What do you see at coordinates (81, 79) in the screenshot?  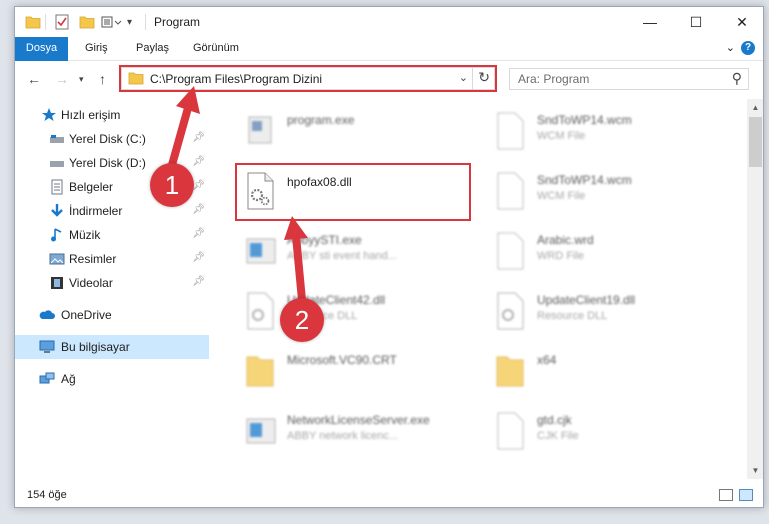 I see `recent-locations-icon: ▾` at bounding box center [81, 79].